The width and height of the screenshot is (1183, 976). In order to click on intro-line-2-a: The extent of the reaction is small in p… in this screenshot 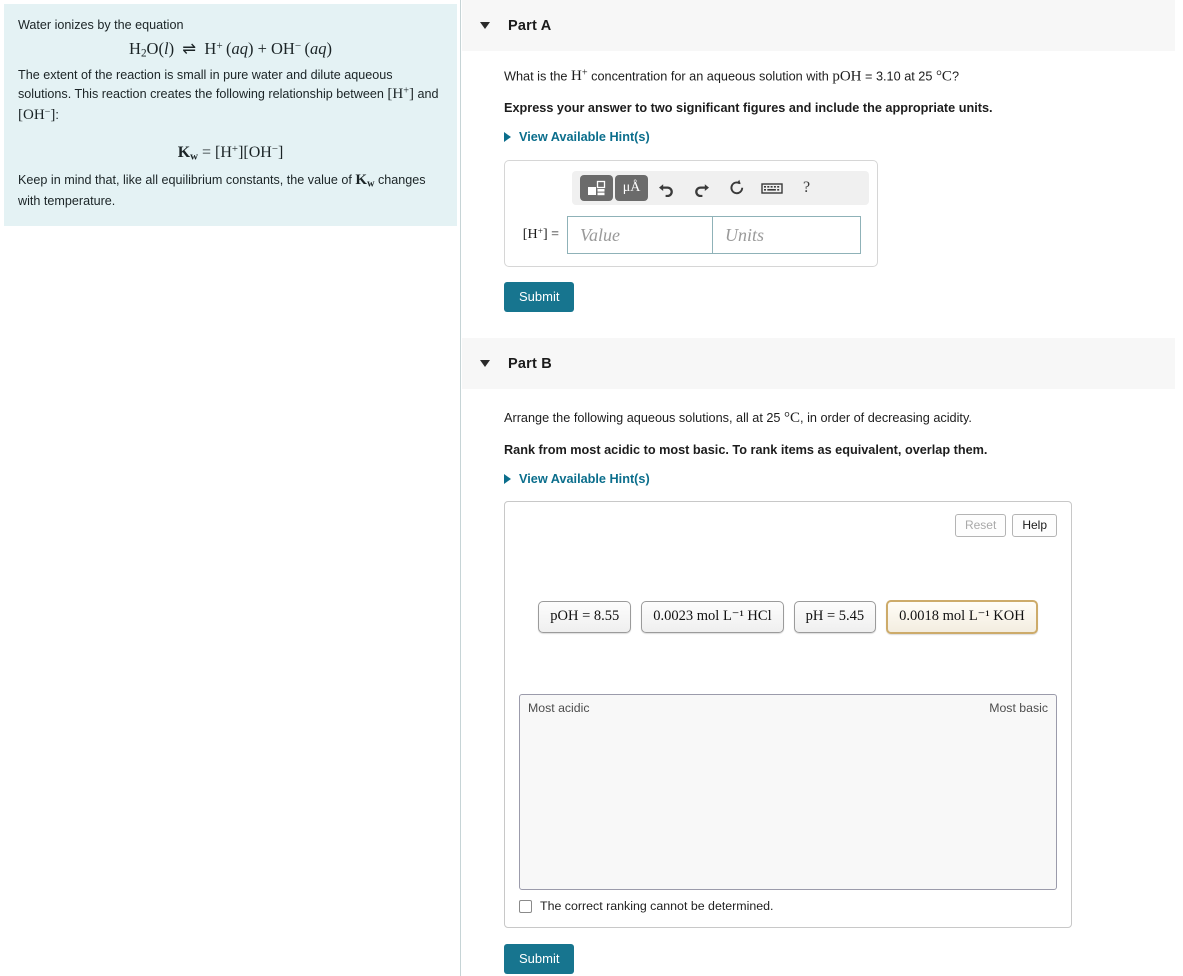, I will do `click(205, 84)`.